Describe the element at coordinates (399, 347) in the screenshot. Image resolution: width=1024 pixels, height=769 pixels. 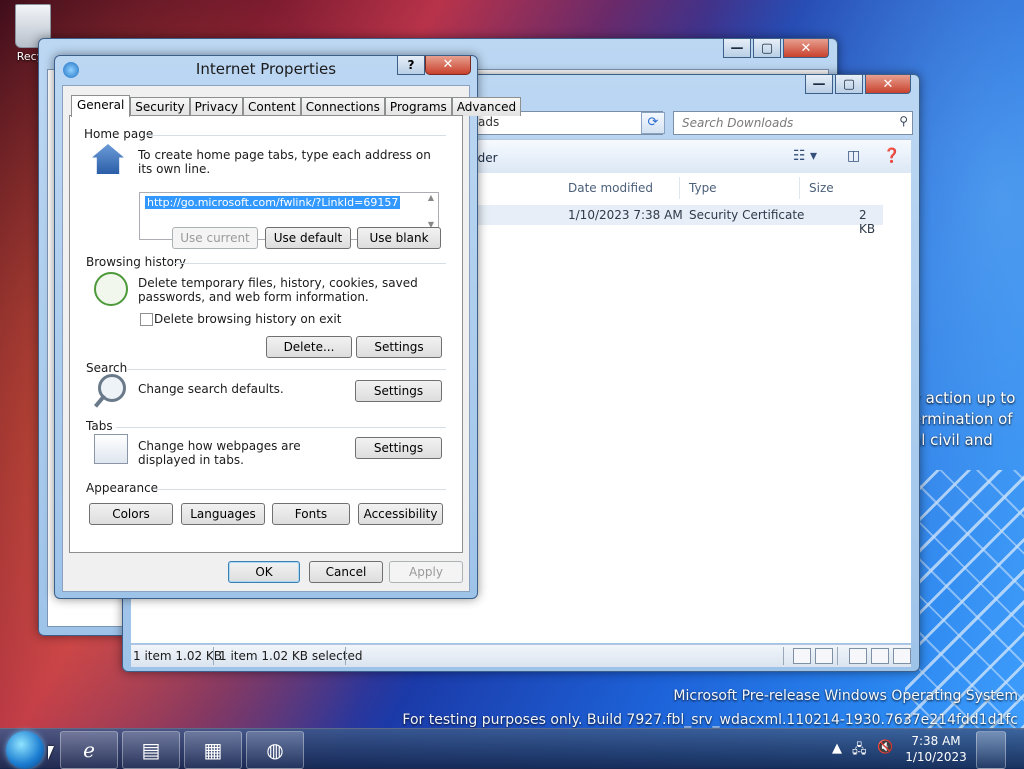
I see `history-settings-button: Settings` at that location.